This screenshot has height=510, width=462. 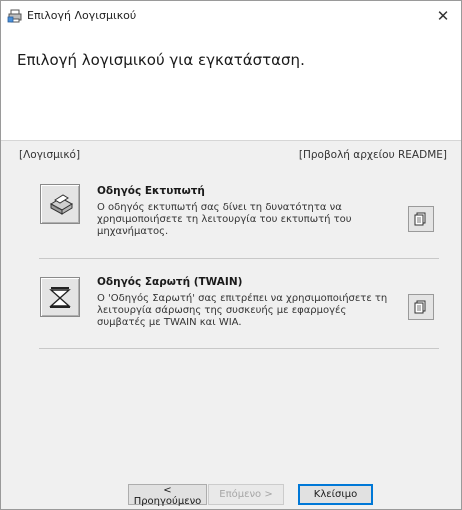 I want to click on next-button: Επόμενο >, so click(x=246, y=494).